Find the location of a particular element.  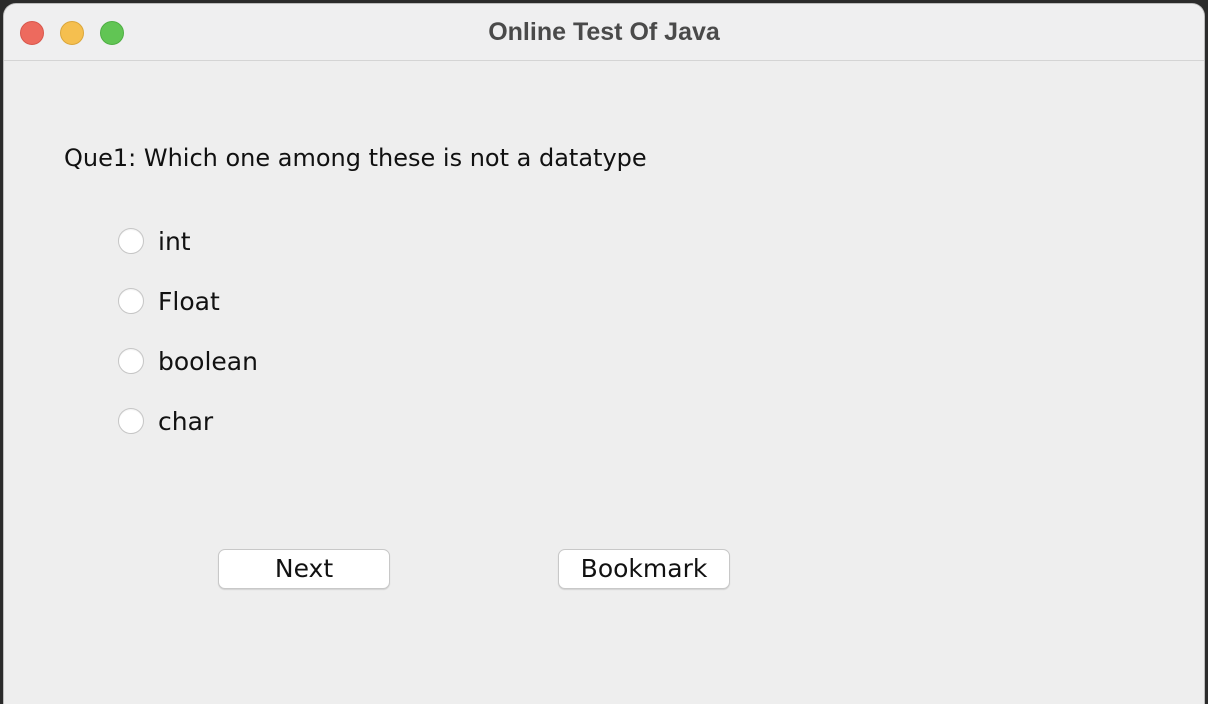

title-bar: Online Test Of Java is located at coordinates (604, 32).